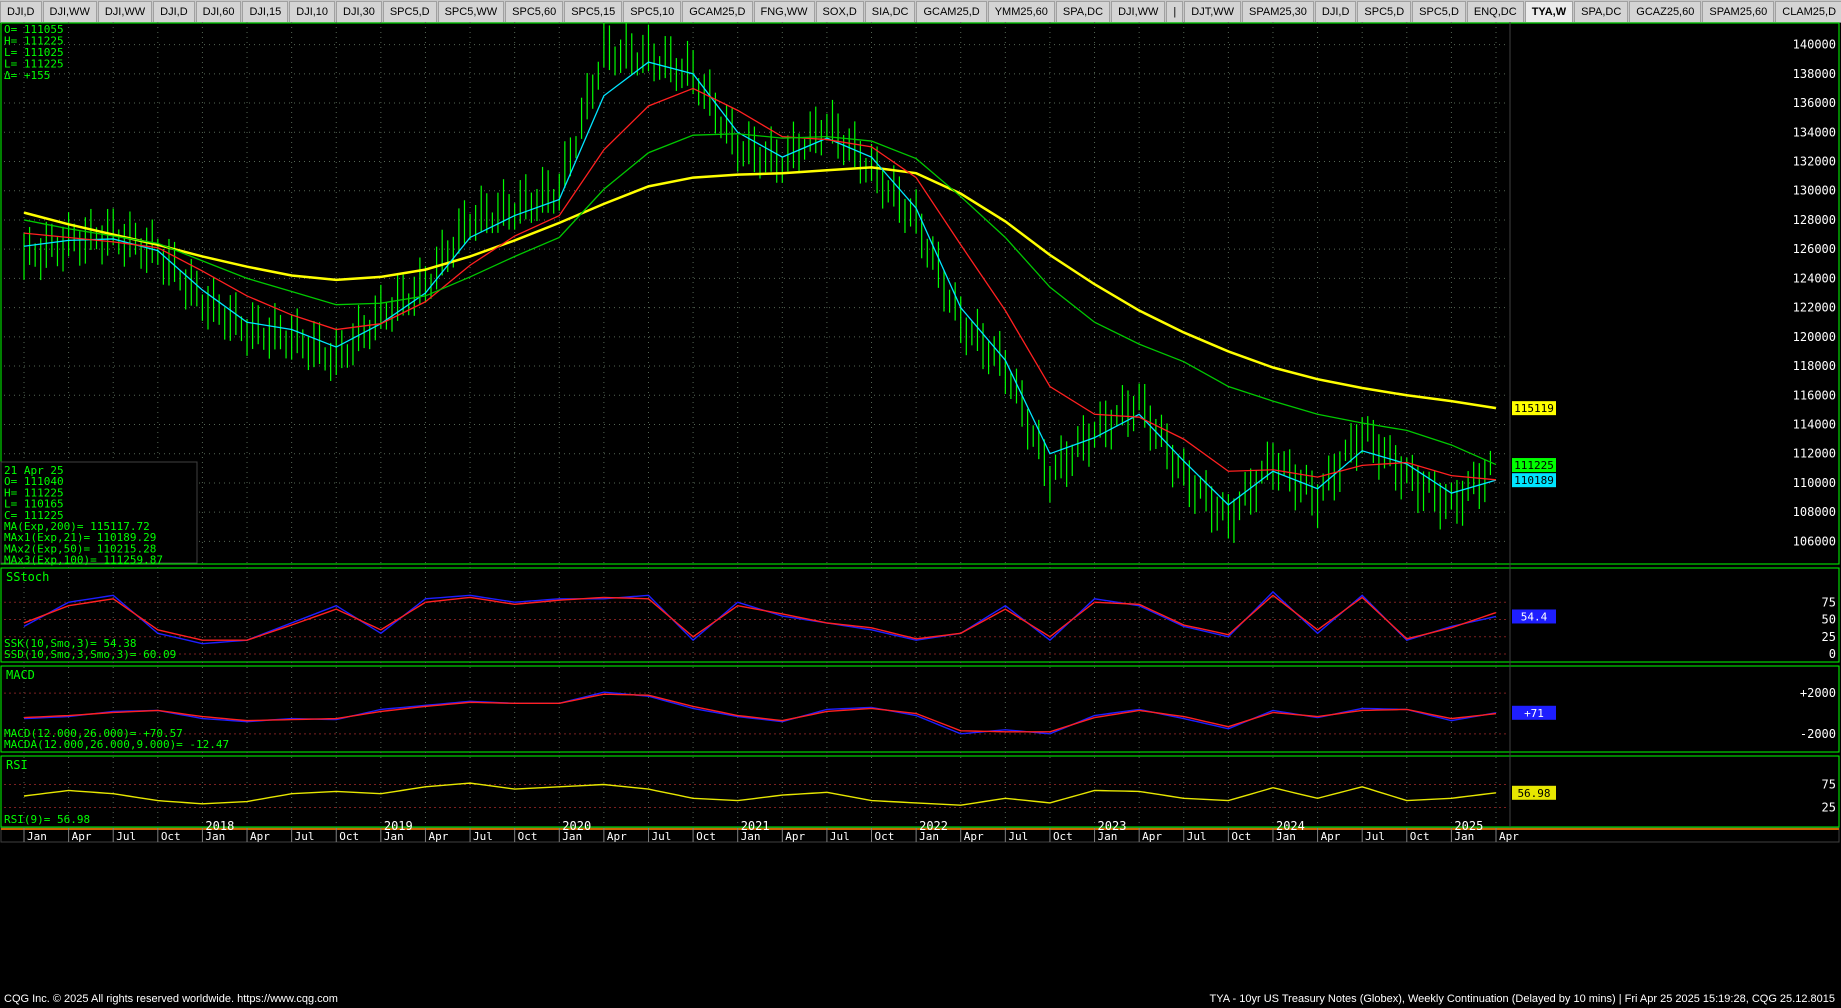 The width and height of the screenshot is (1841, 1008). Describe the element at coordinates (1814, 74) in the screenshot. I see `price-tick-label: 138000` at that location.